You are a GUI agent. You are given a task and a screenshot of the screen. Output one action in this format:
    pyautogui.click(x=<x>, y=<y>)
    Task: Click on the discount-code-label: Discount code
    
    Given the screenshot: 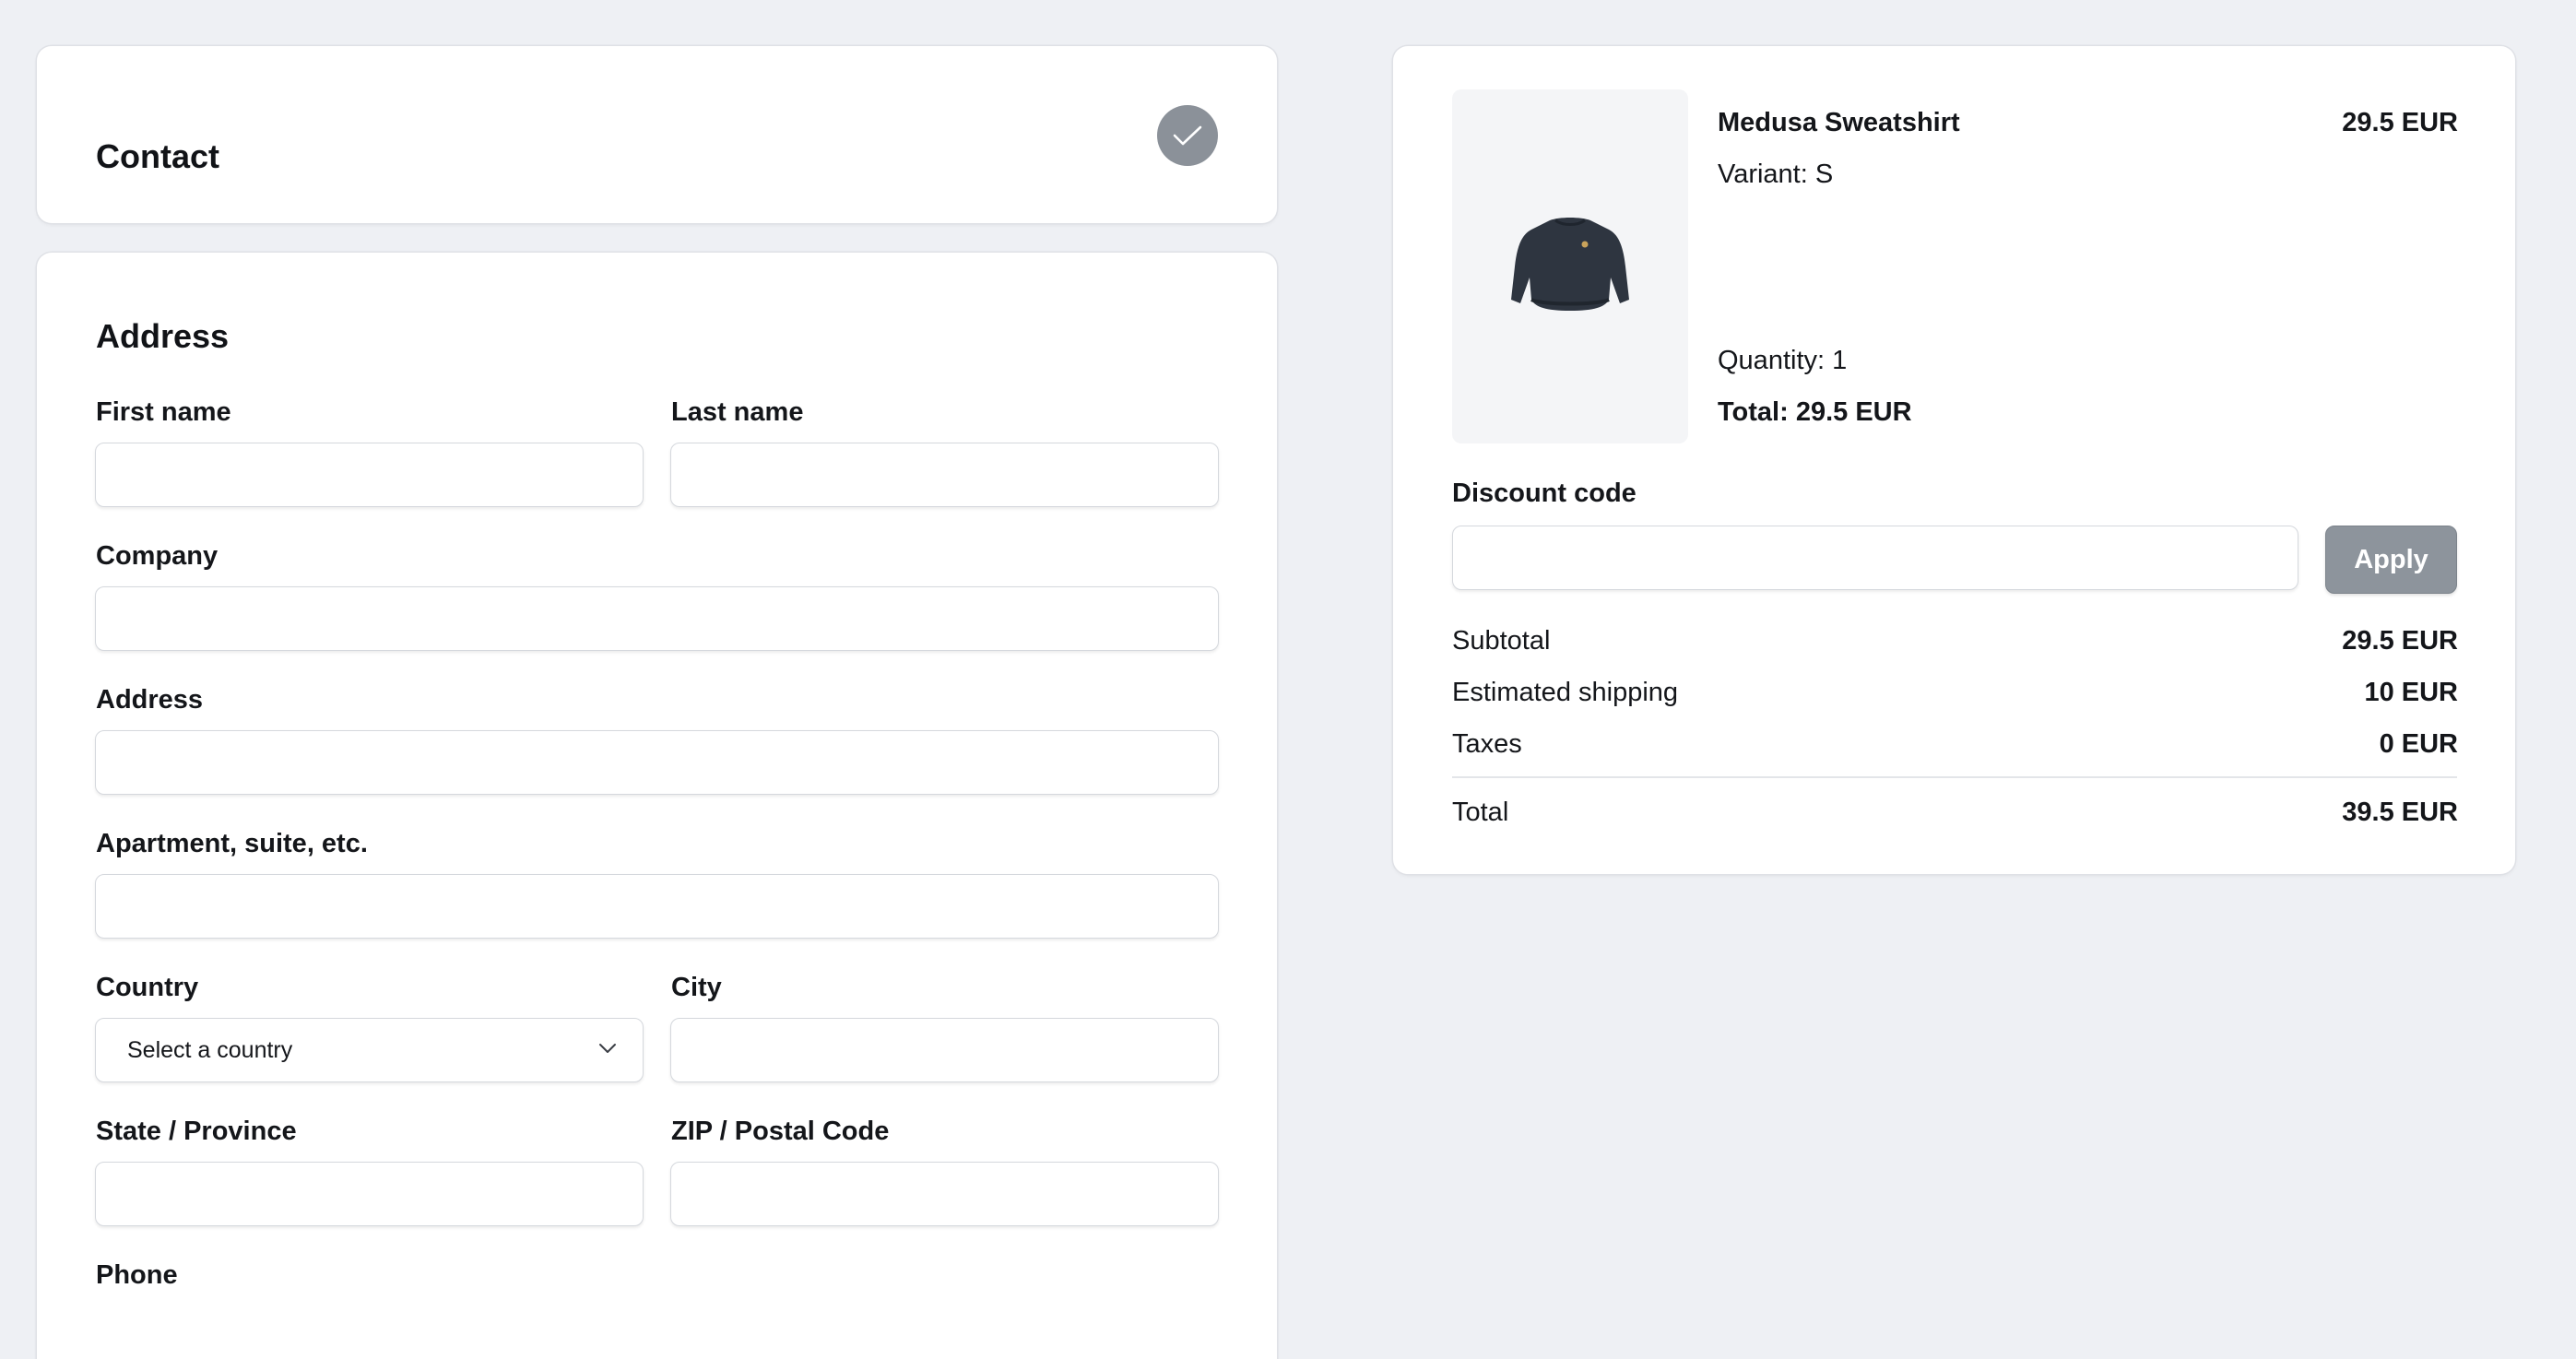 What is the action you would take?
    pyautogui.click(x=1544, y=493)
    